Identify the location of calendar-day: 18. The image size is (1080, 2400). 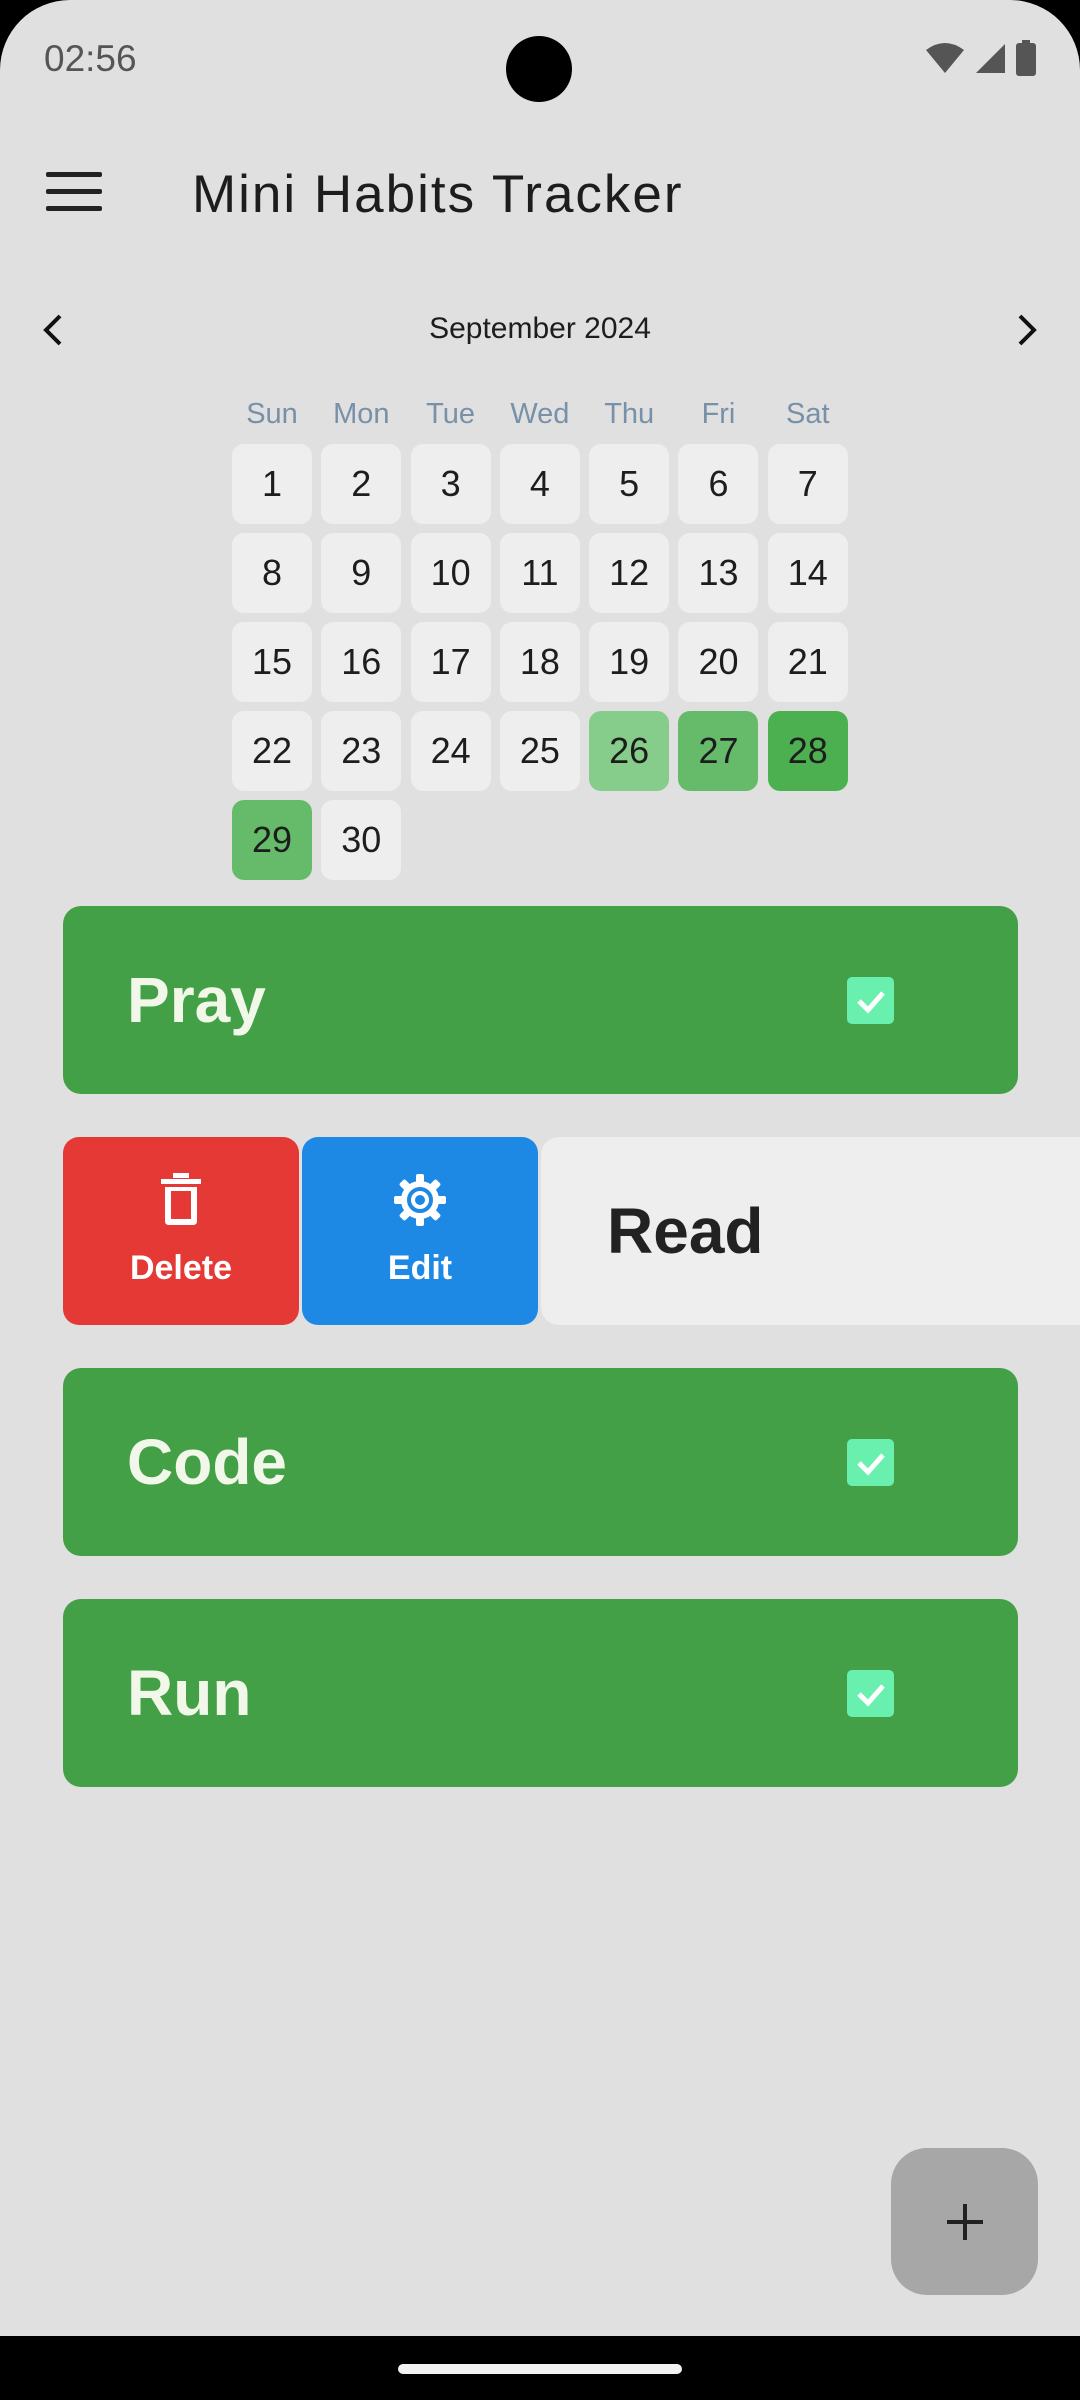
(539, 662).